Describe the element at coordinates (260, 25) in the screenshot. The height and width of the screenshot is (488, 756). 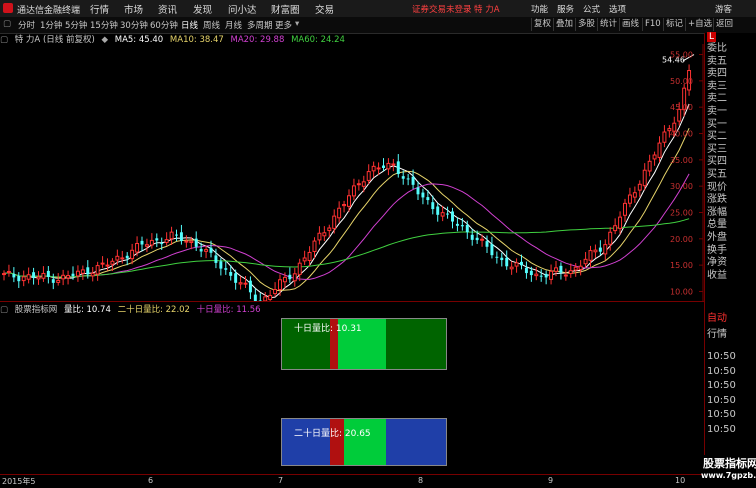
I see `tab-multi-period: 多周期` at that location.